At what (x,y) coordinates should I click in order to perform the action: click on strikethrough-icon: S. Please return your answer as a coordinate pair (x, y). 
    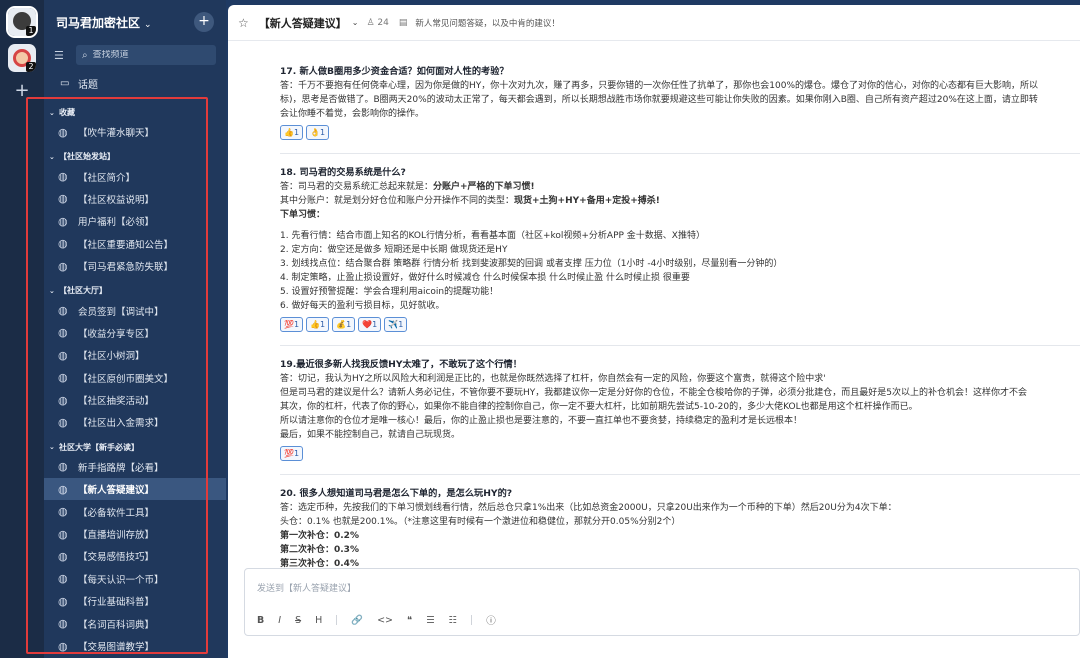
    Looking at the image, I should click on (298, 620).